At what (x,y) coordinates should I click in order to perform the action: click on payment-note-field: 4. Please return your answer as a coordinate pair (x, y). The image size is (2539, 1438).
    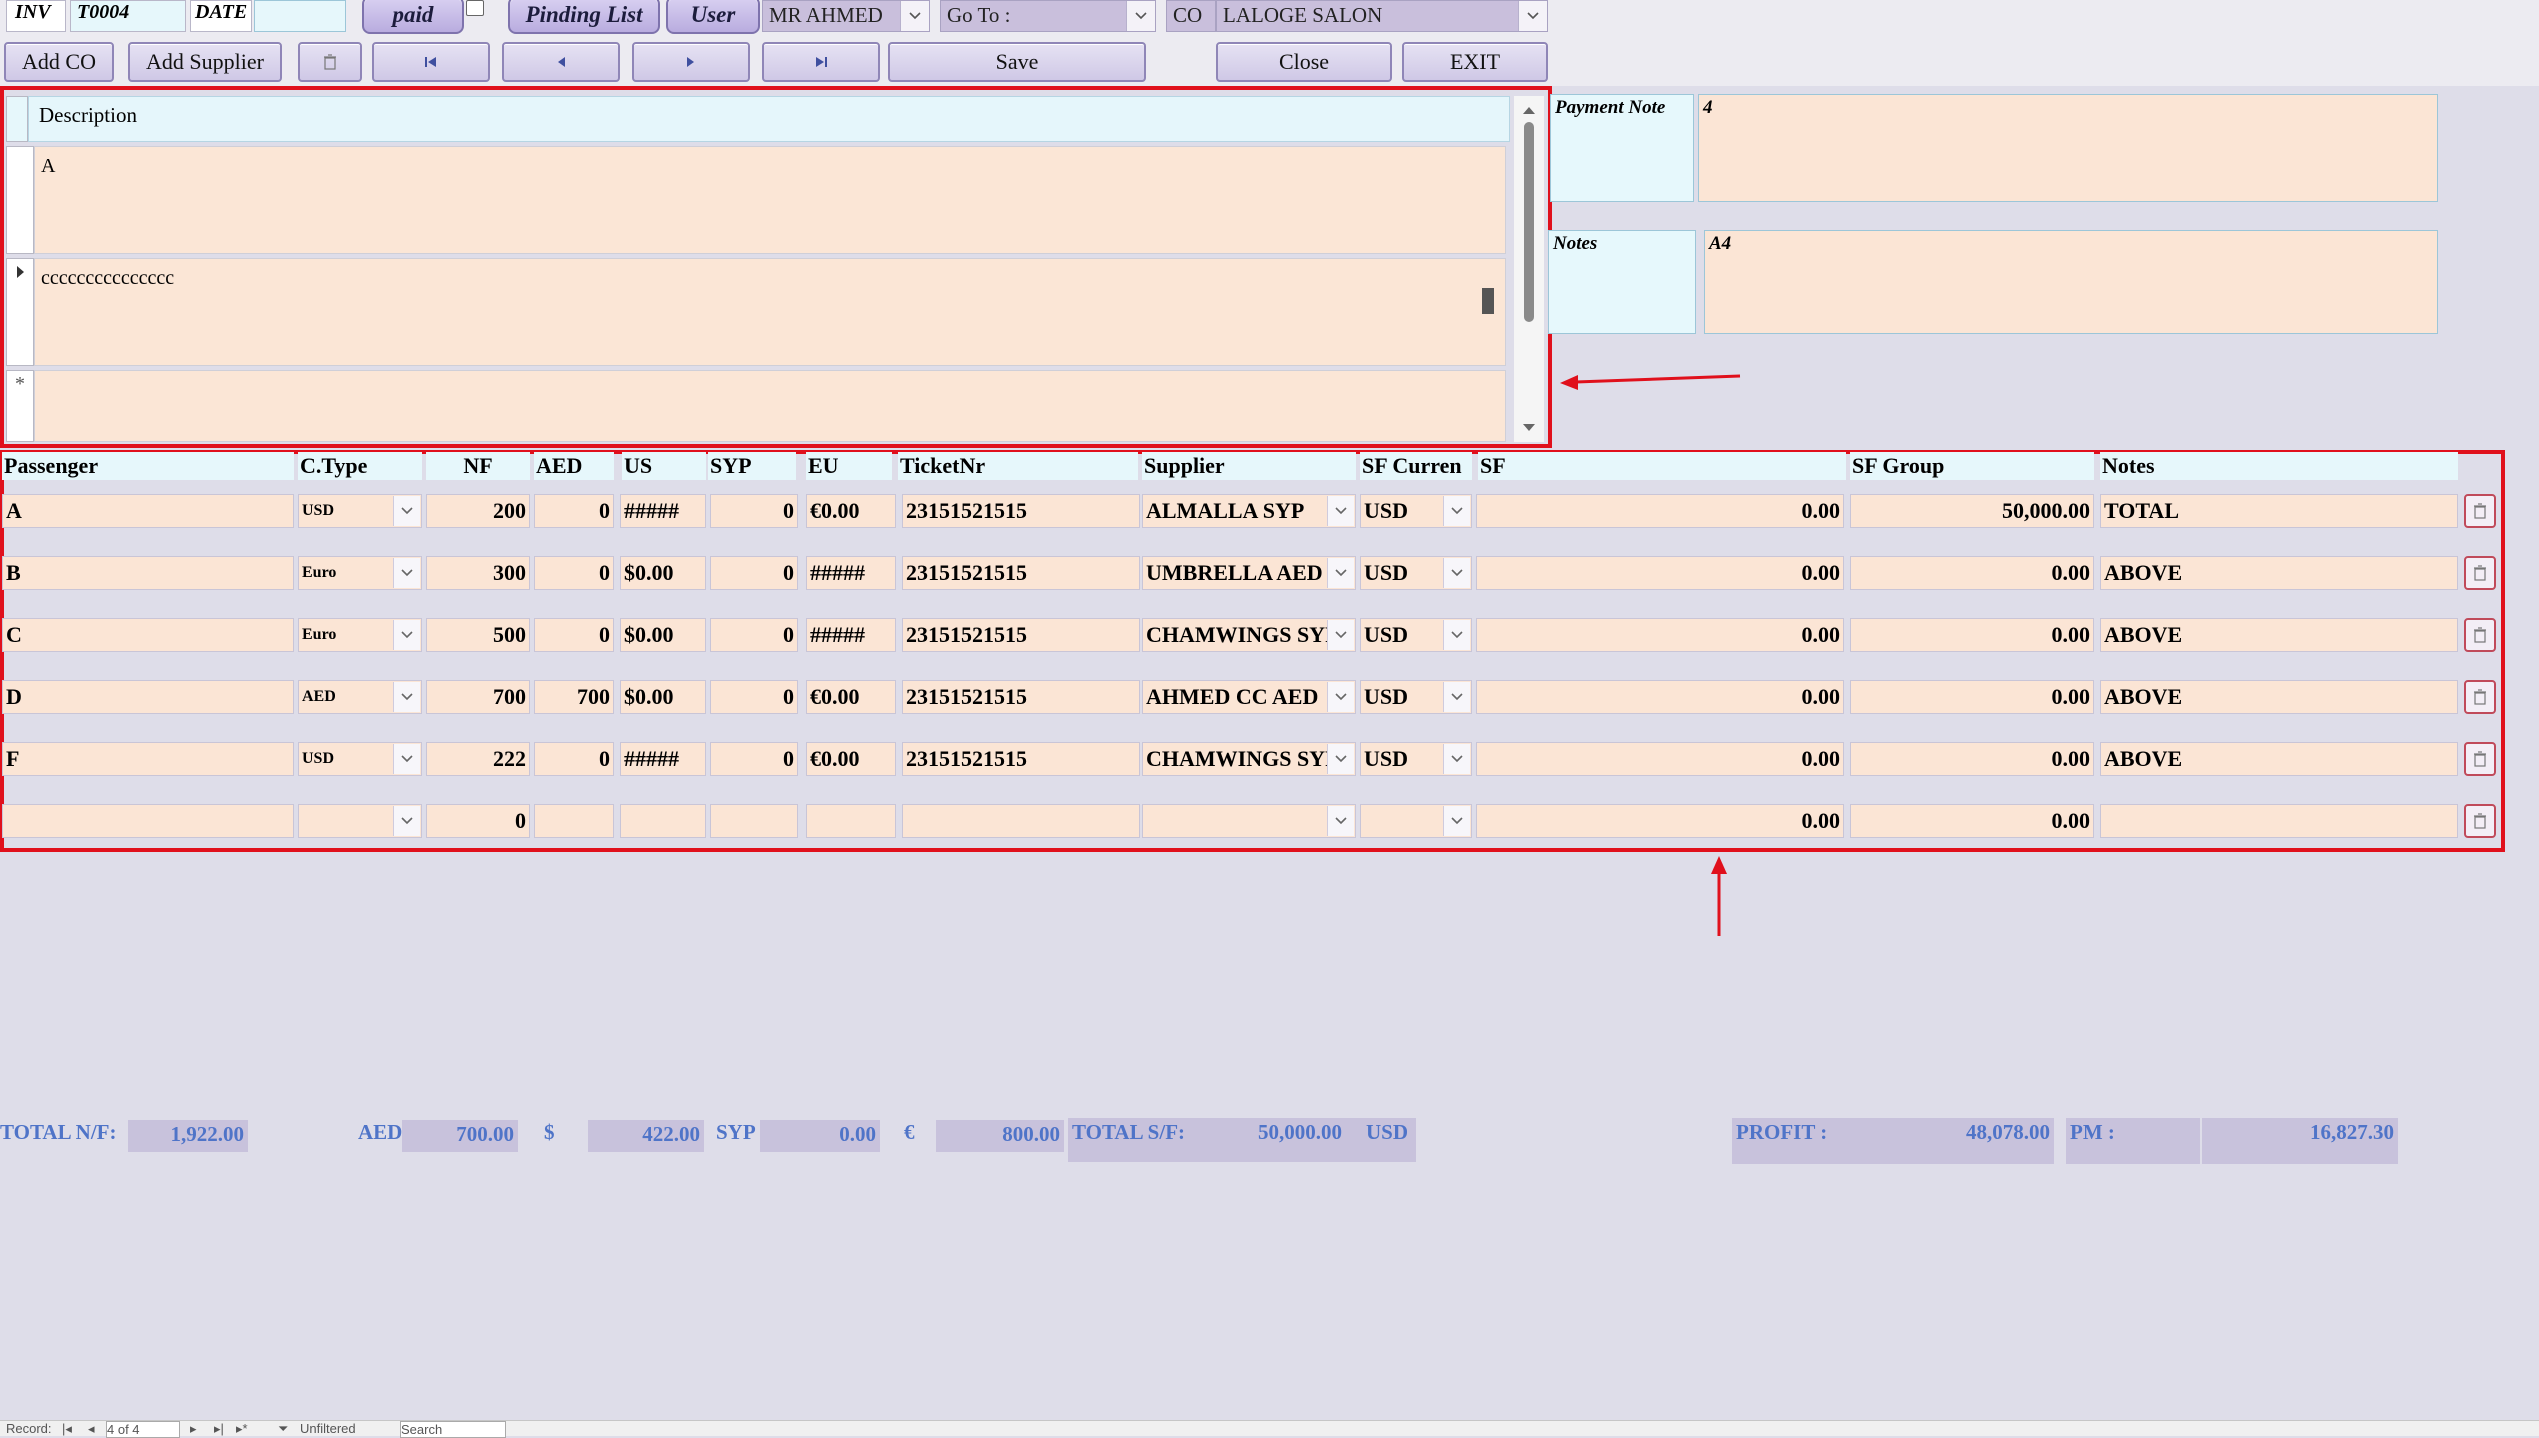
    Looking at the image, I should click on (2068, 148).